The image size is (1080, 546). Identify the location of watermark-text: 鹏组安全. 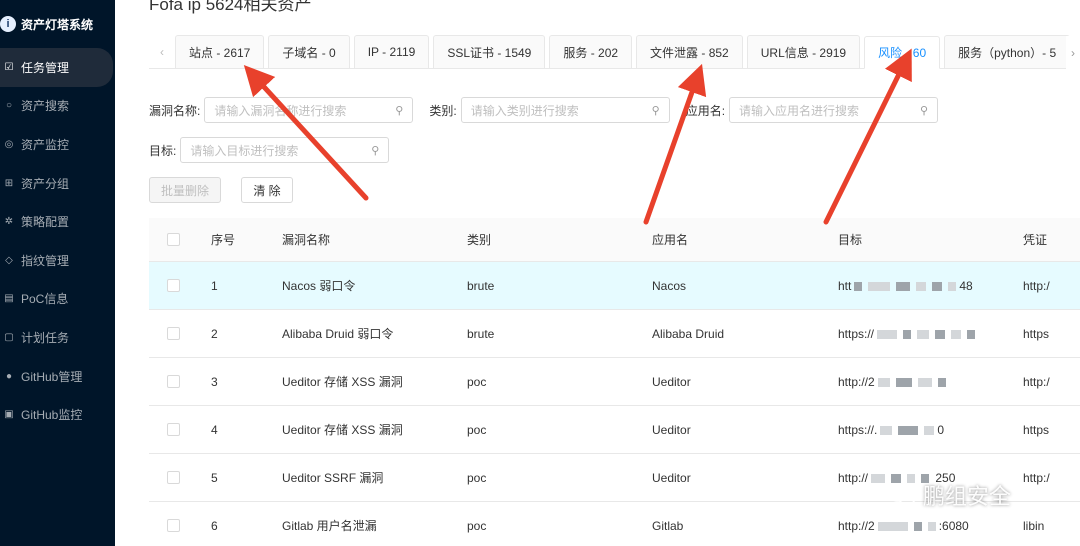
(967, 496).